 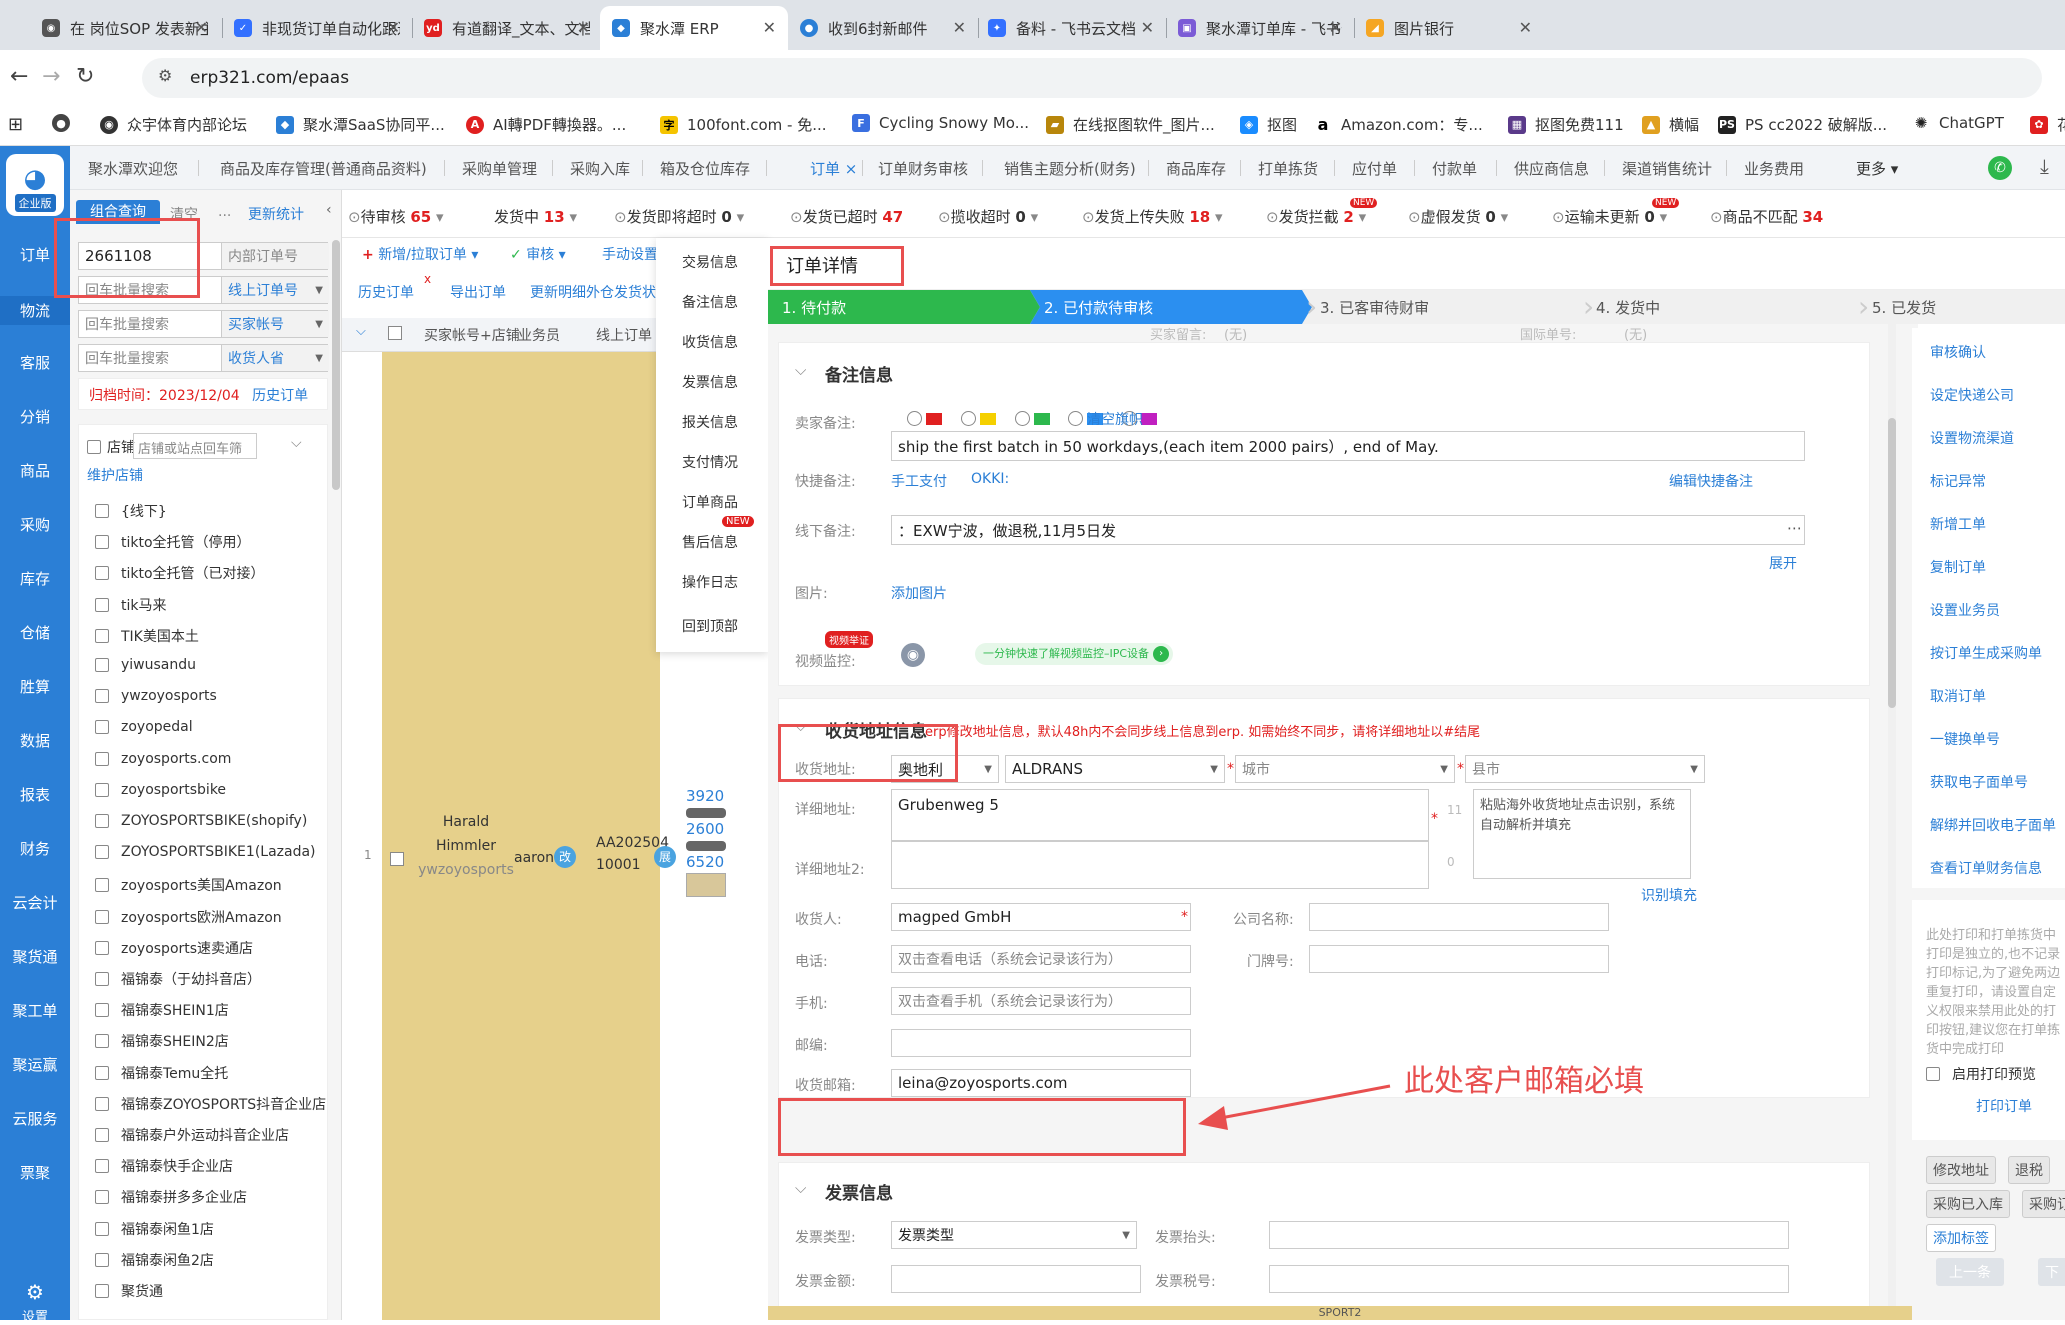 I want to click on company-input, so click(x=1459, y=917).